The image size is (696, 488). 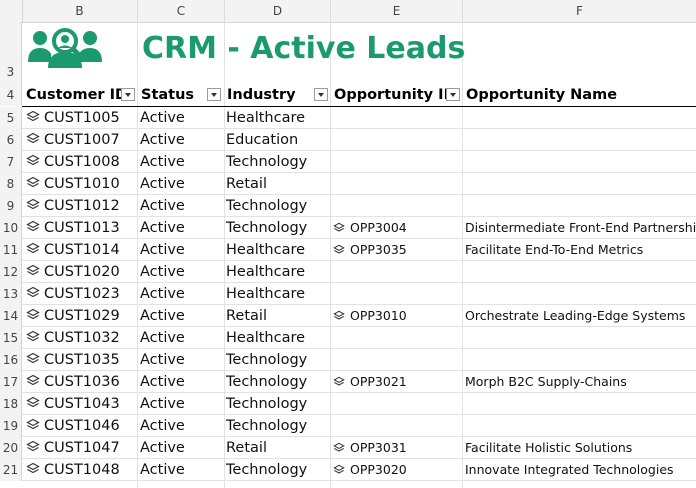 What do you see at coordinates (575, 316) in the screenshot?
I see `opportunity-name-cell: Orchestrate Leading-Edge Systems` at bounding box center [575, 316].